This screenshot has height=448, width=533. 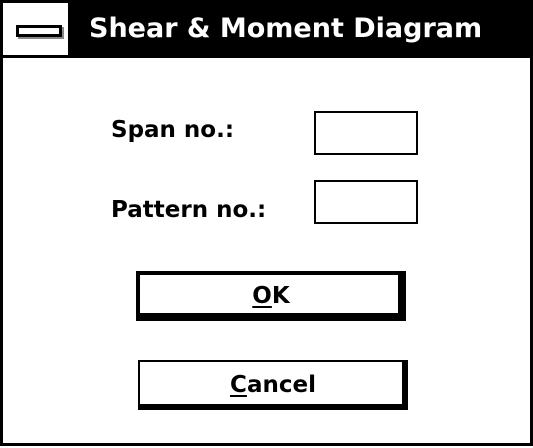 I want to click on title-bar: Shear & Moment Diagram, so click(x=266, y=30).